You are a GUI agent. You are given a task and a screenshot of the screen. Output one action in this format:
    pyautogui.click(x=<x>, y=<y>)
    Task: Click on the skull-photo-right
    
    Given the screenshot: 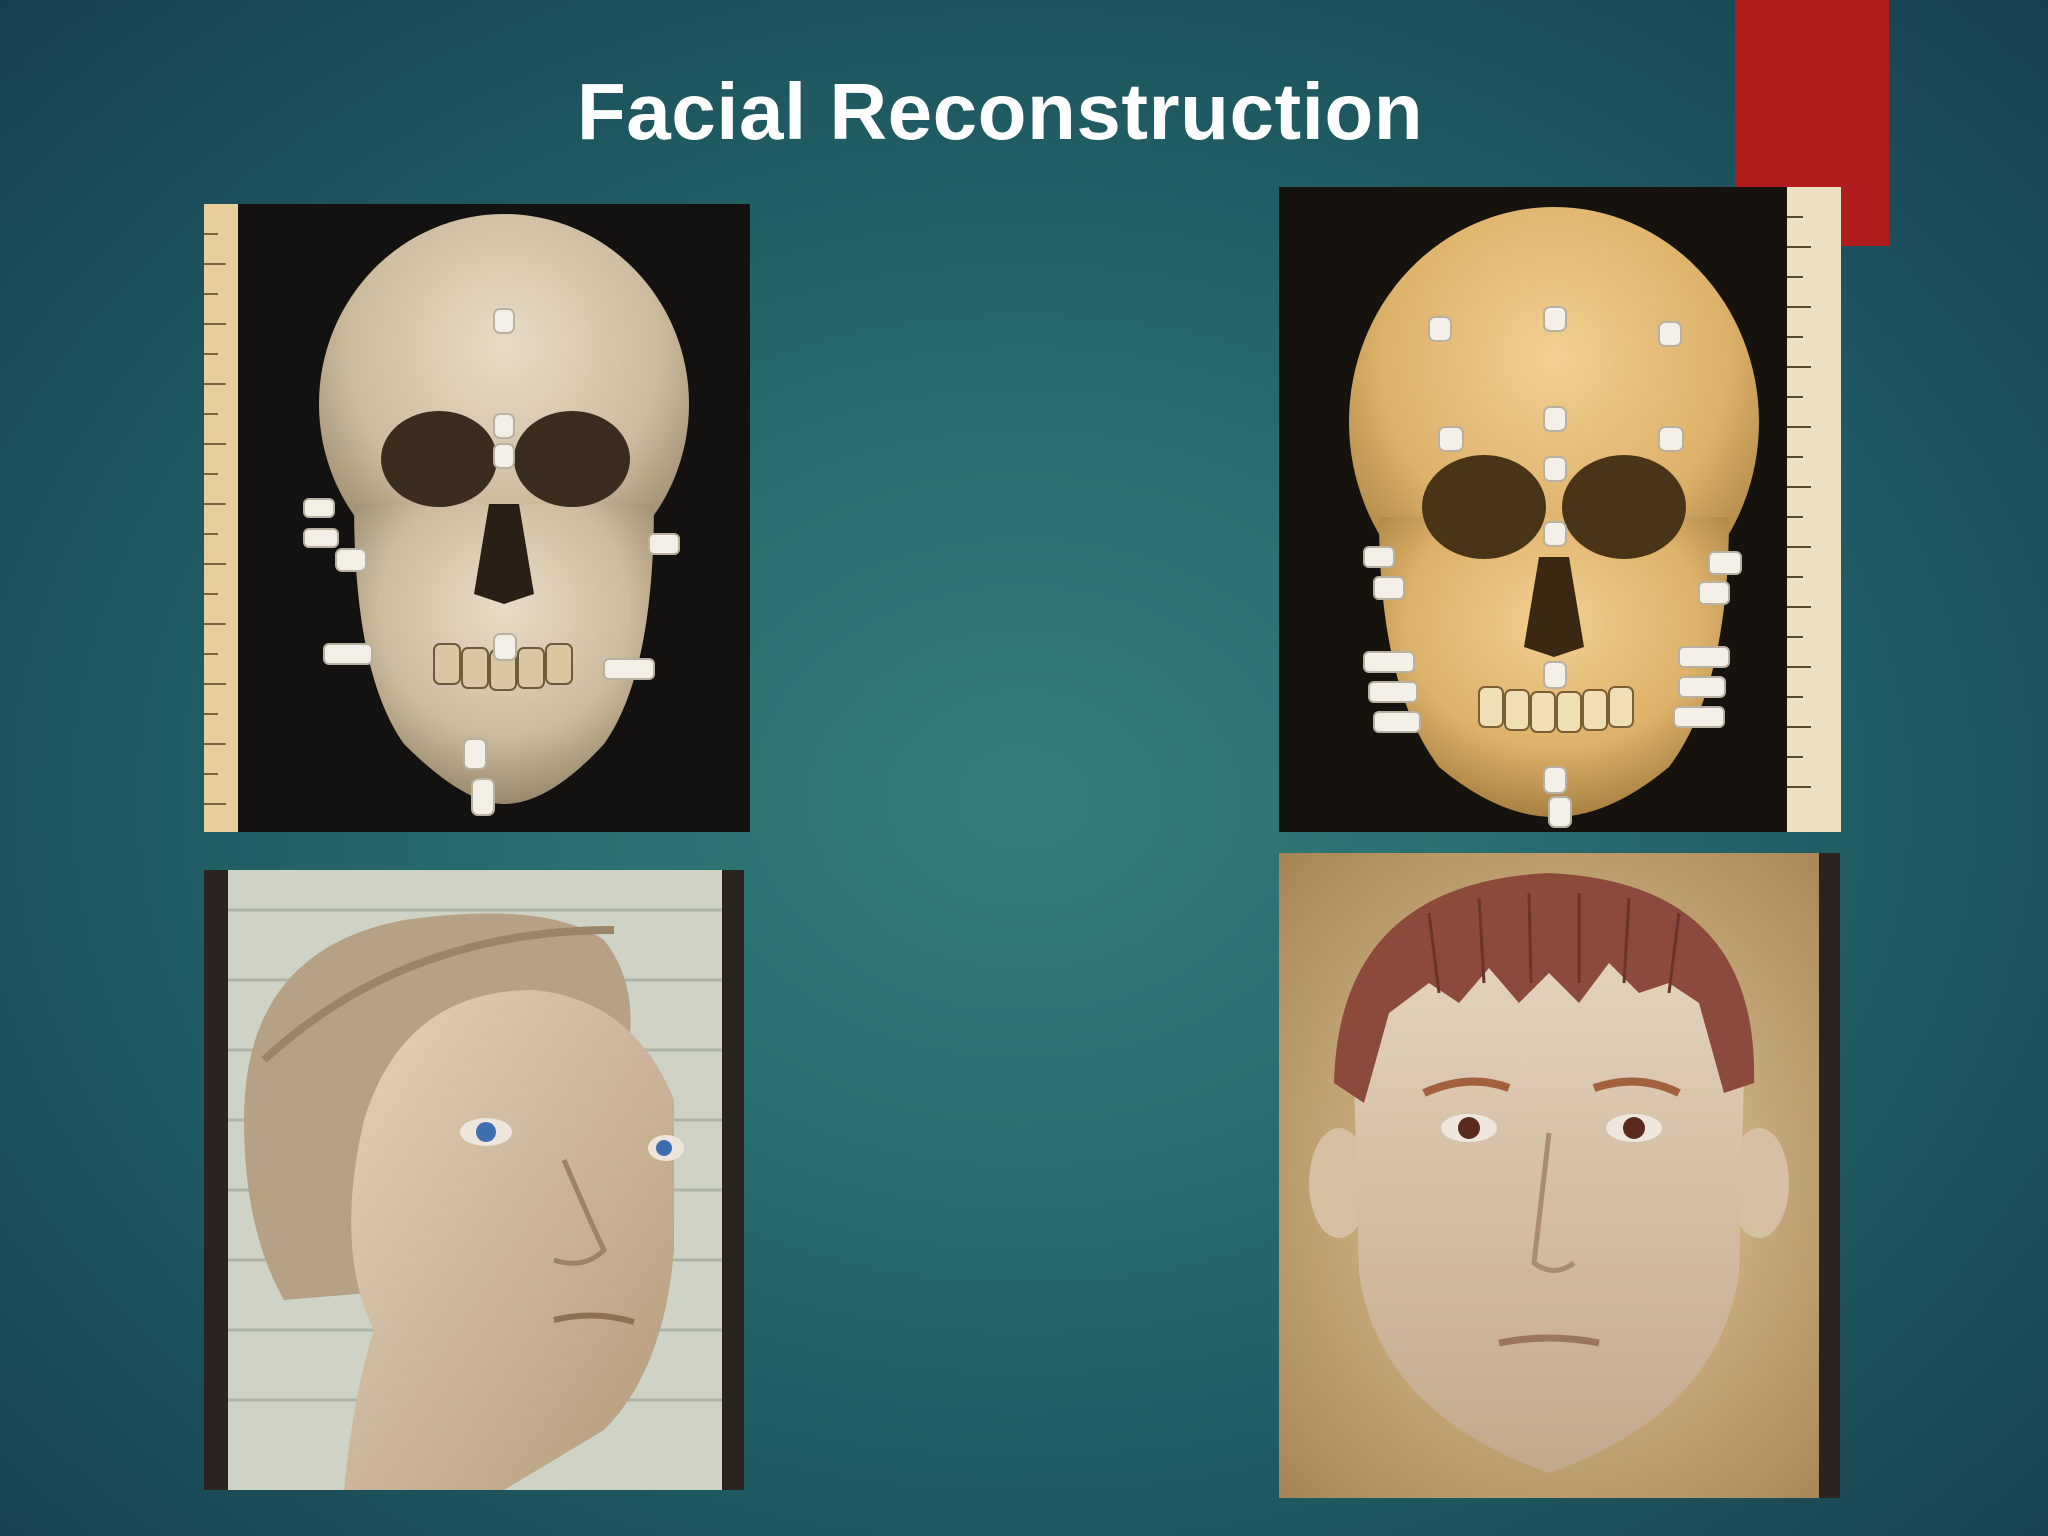 What is the action you would take?
    pyautogui.click(x=1560, y=509)
    